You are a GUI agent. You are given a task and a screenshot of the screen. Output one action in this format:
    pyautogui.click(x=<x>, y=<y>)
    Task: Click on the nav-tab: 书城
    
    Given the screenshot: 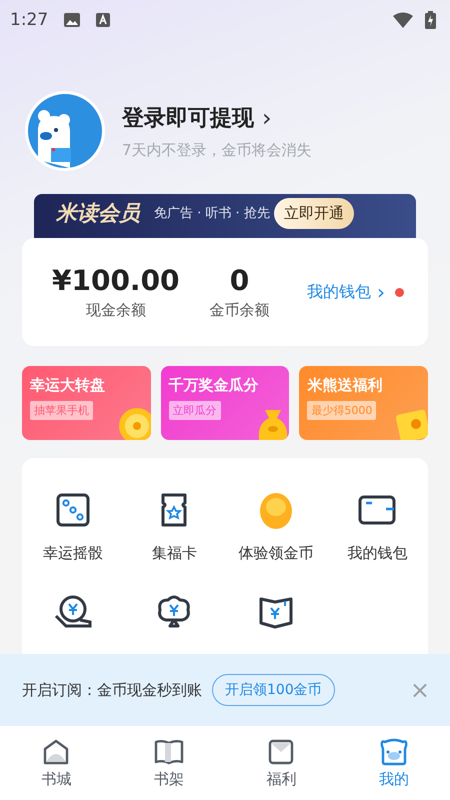 What is the action you would take?
    pyautogui.click(x=56, y=763)
    